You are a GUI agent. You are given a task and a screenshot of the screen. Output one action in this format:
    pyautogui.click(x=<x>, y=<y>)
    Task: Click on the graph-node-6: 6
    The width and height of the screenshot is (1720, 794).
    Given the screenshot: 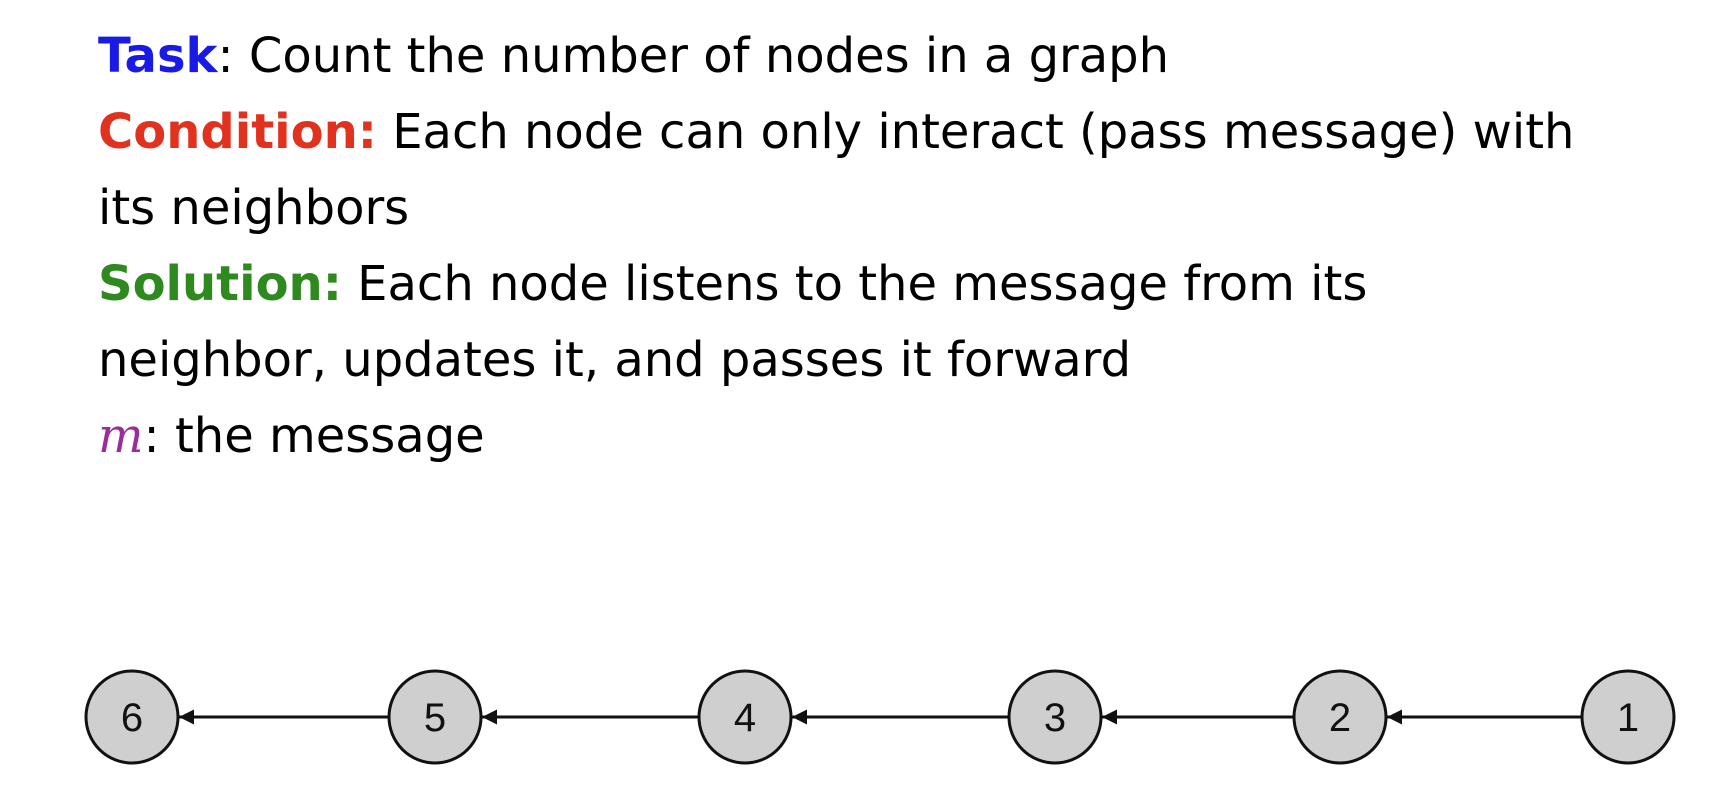 What is the action you would take?
    pyautogui.click(x=132, y=717)
    